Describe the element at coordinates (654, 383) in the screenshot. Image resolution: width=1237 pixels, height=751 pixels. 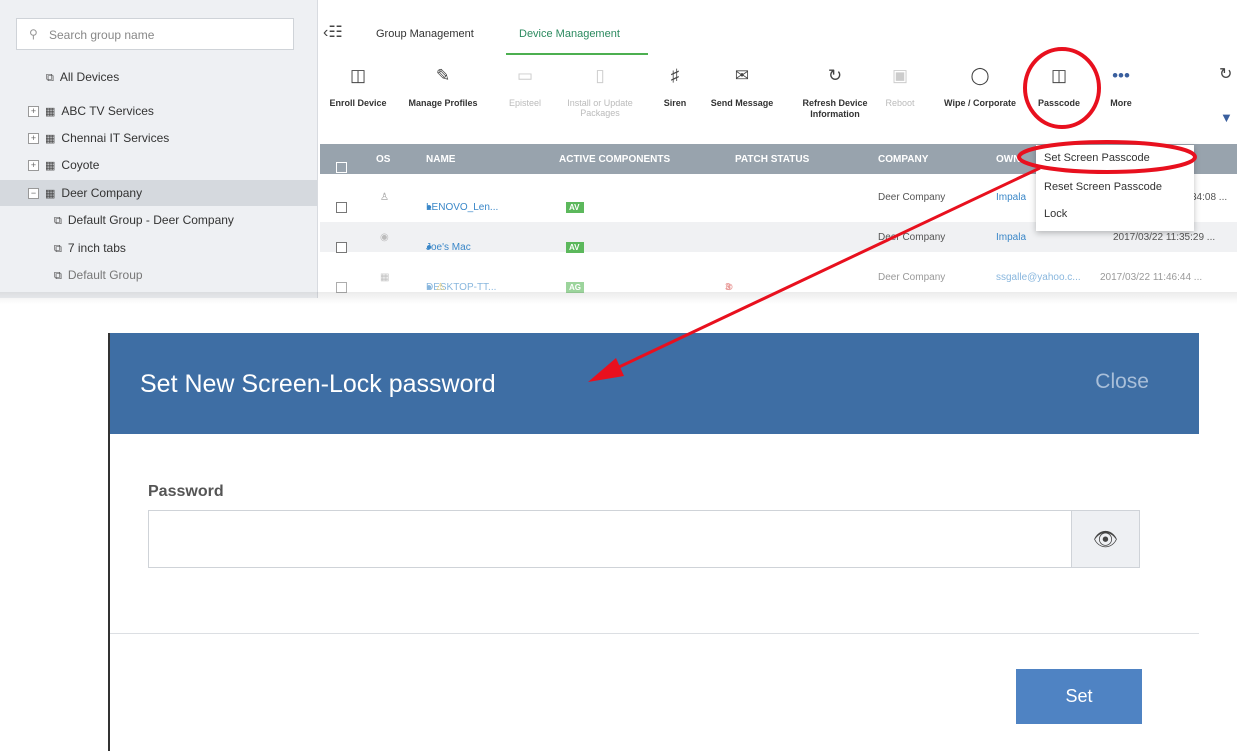
I see `dialog-header: Set New Screen-Lock password Close` at that location.